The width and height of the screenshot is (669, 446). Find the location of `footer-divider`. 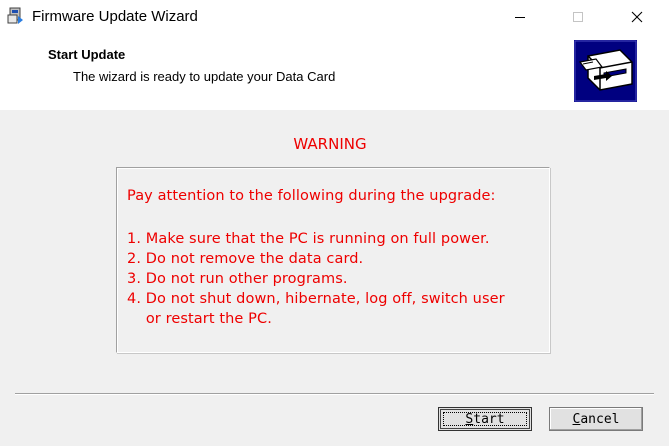

footer-divider is located at coordinates (334, 394).